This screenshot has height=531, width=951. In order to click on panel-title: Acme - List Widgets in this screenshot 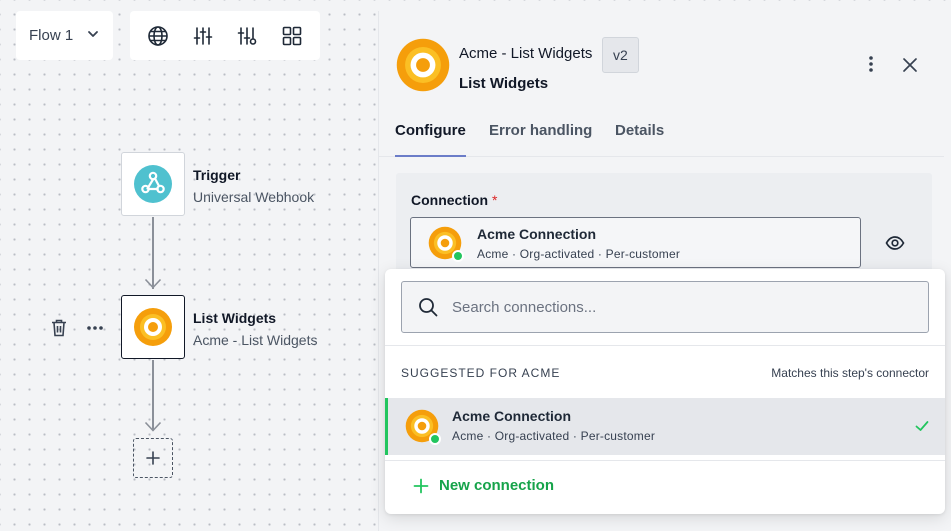, I will do `click(526, 53)`.